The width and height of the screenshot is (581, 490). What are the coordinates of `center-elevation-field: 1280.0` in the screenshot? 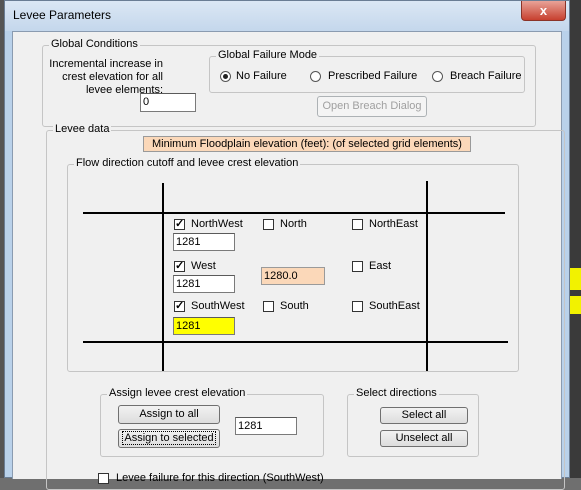 It's located at (293, 276).